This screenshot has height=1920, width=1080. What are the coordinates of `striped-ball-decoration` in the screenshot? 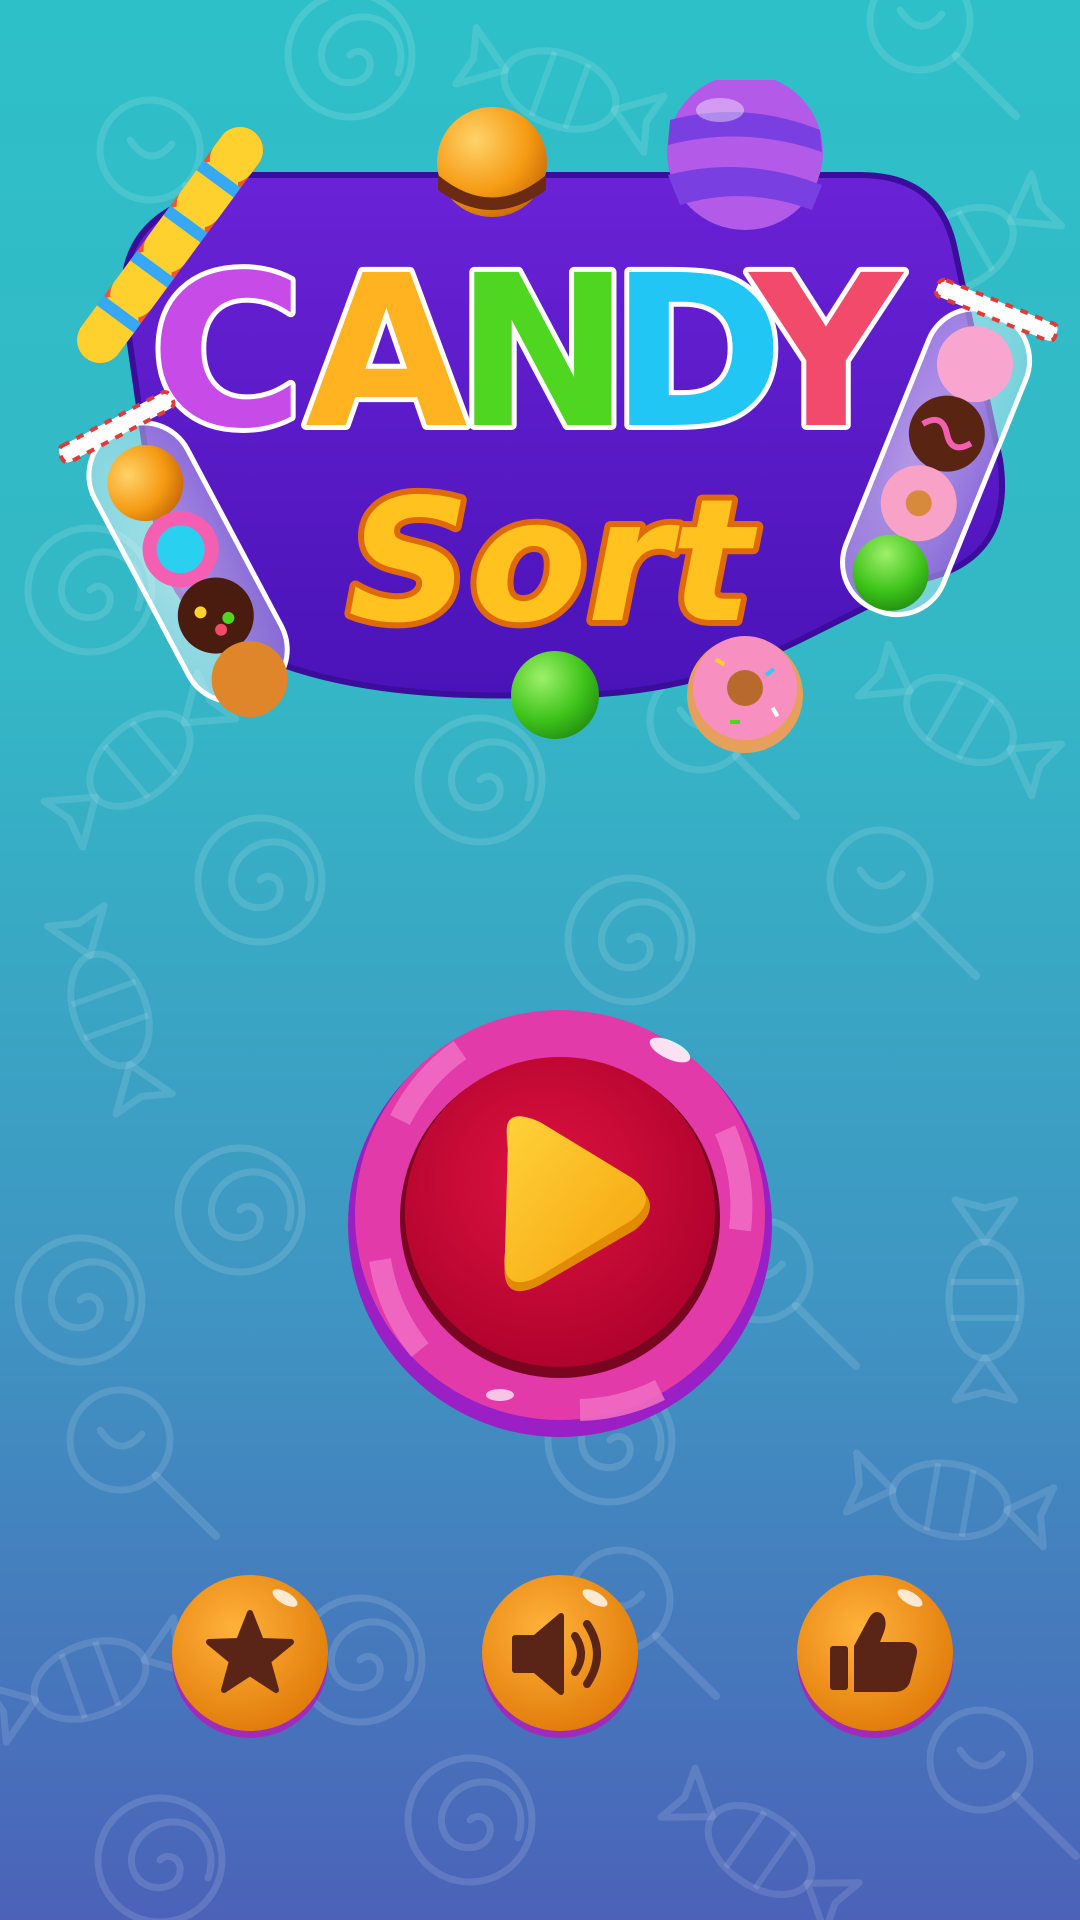 It's located at (745, 155).